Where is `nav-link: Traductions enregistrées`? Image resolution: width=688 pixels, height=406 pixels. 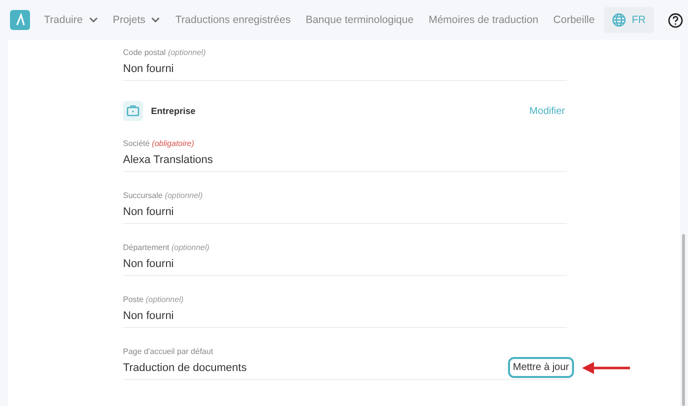
nav-link: Traductions enregistrées is located at coordinates (233, 20).